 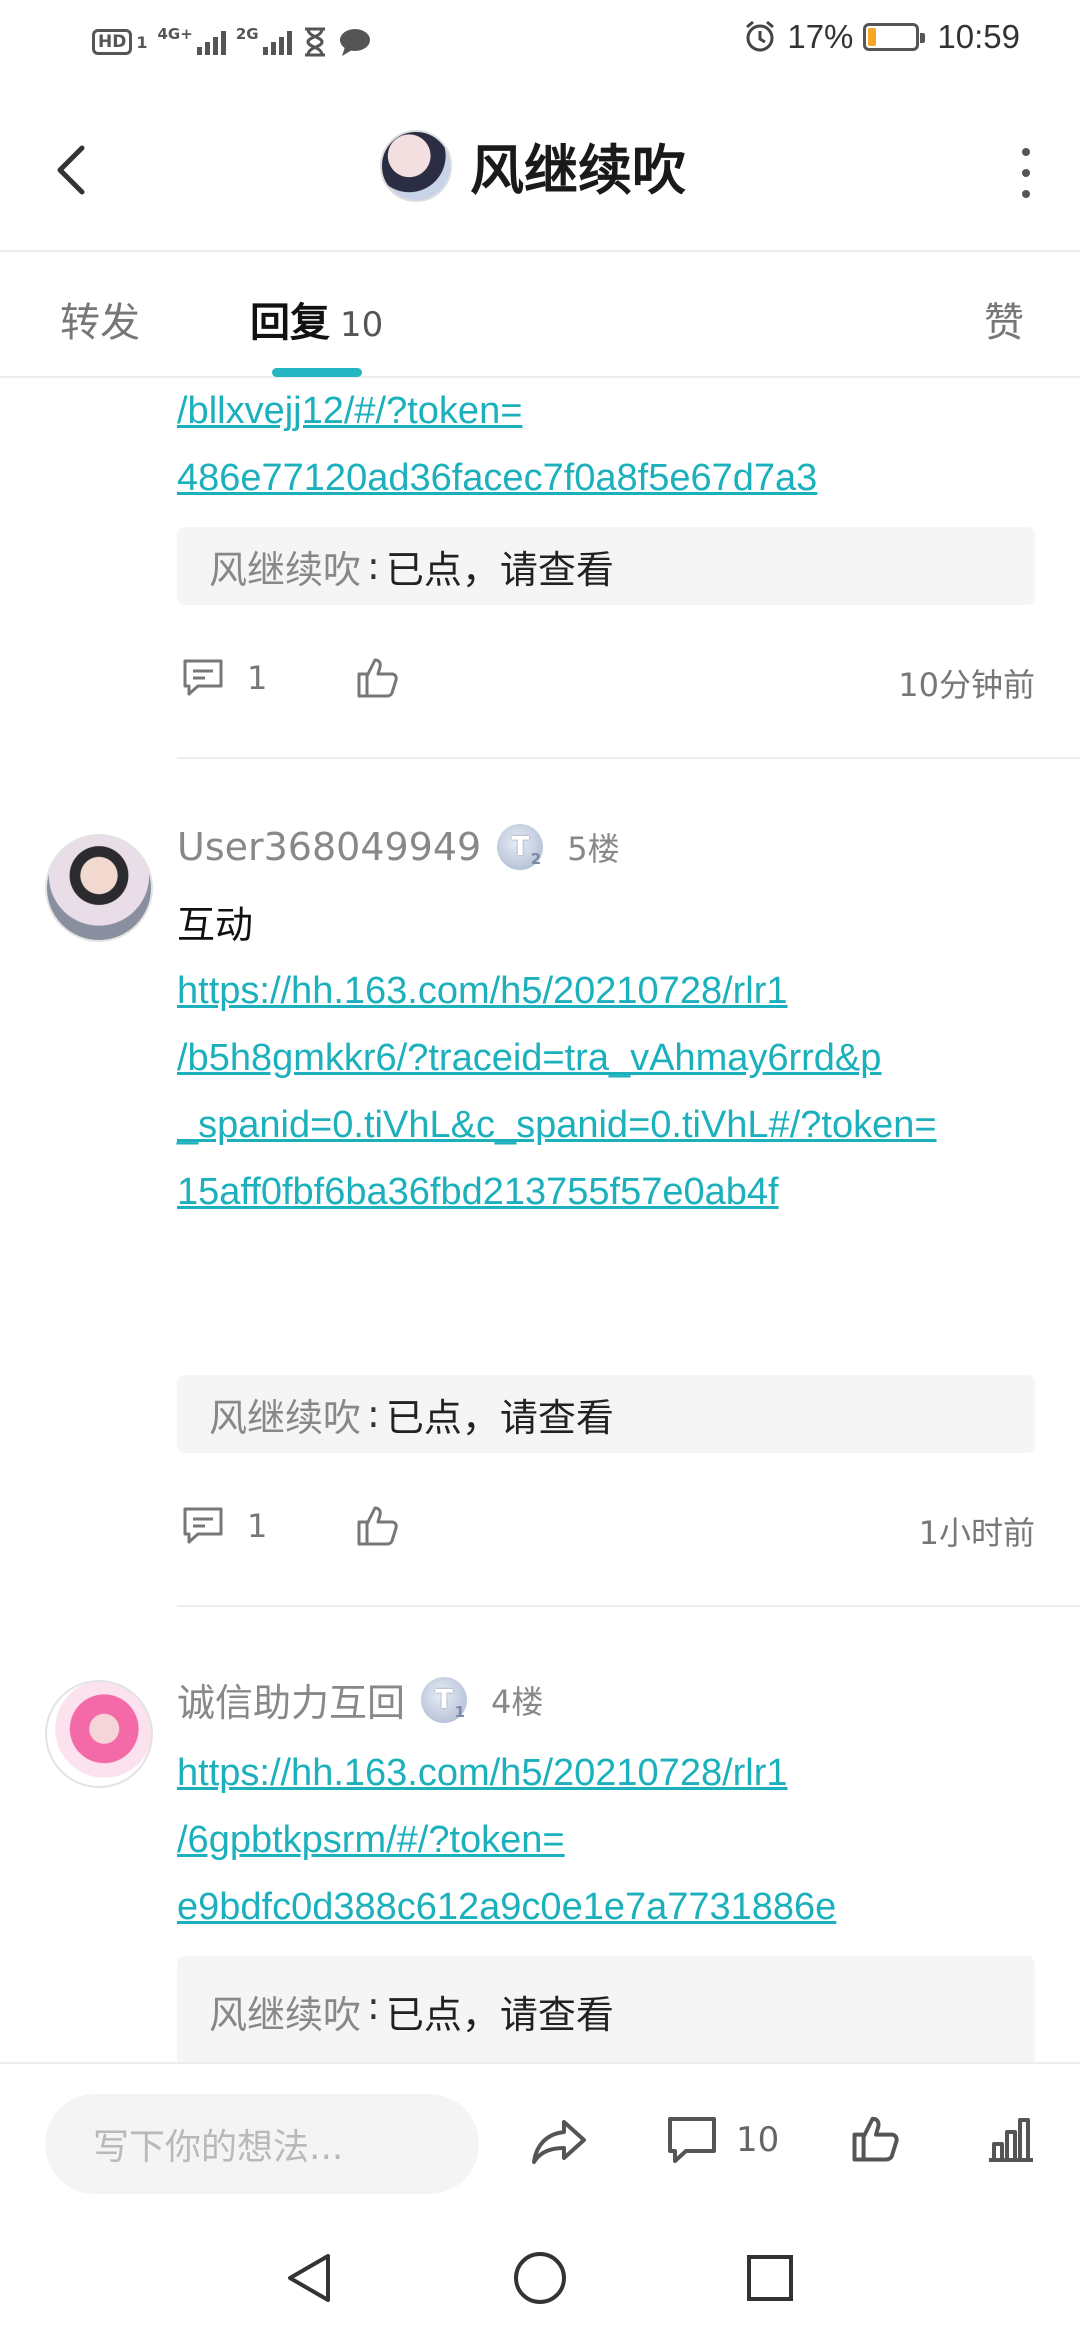 I want to click on share-button, so click(x=559, y=2144).